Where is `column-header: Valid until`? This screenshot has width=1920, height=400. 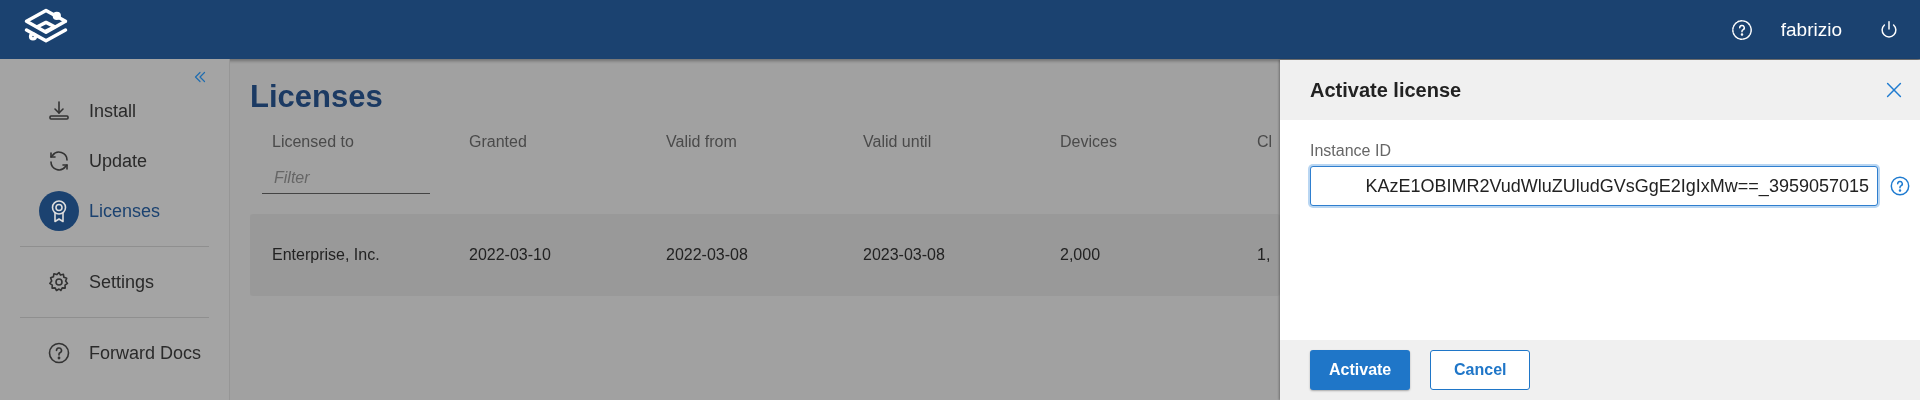 column-header: Valid until is located at coordinates (897, 141).